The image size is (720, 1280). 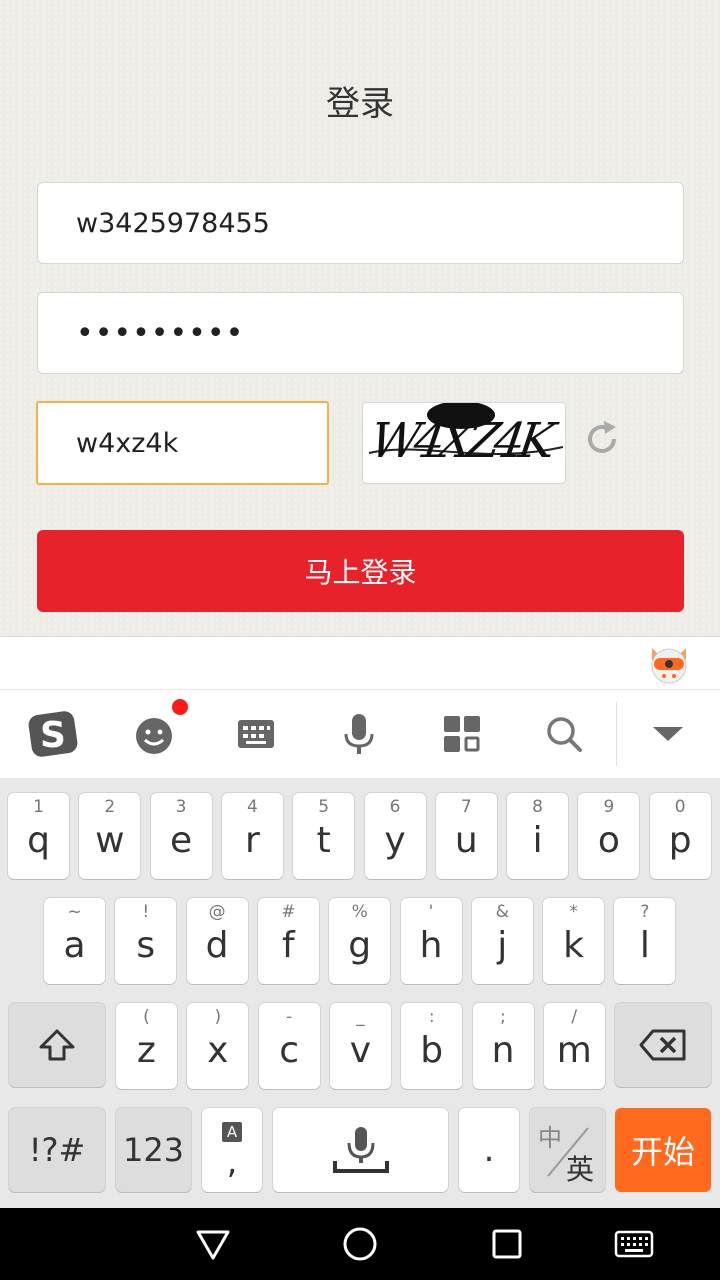 I want to click on key-hint: ?, so click(x=645, y=912).